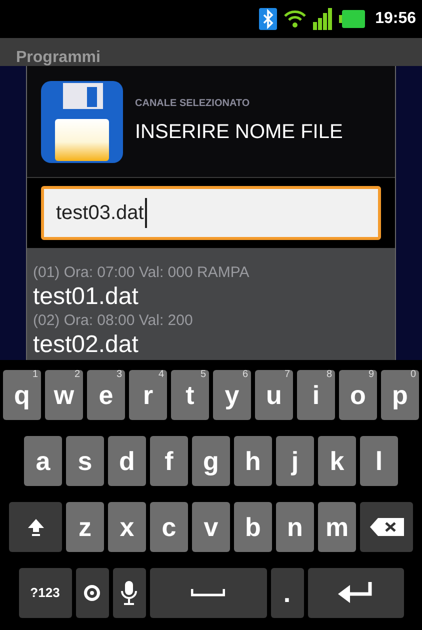 The height and width of the screenshot is (630, 422). What do you see at coordinates (148, 395) in the screenshot?
I see `keyboard-key: 4 r` at bounding box center [148, 395].